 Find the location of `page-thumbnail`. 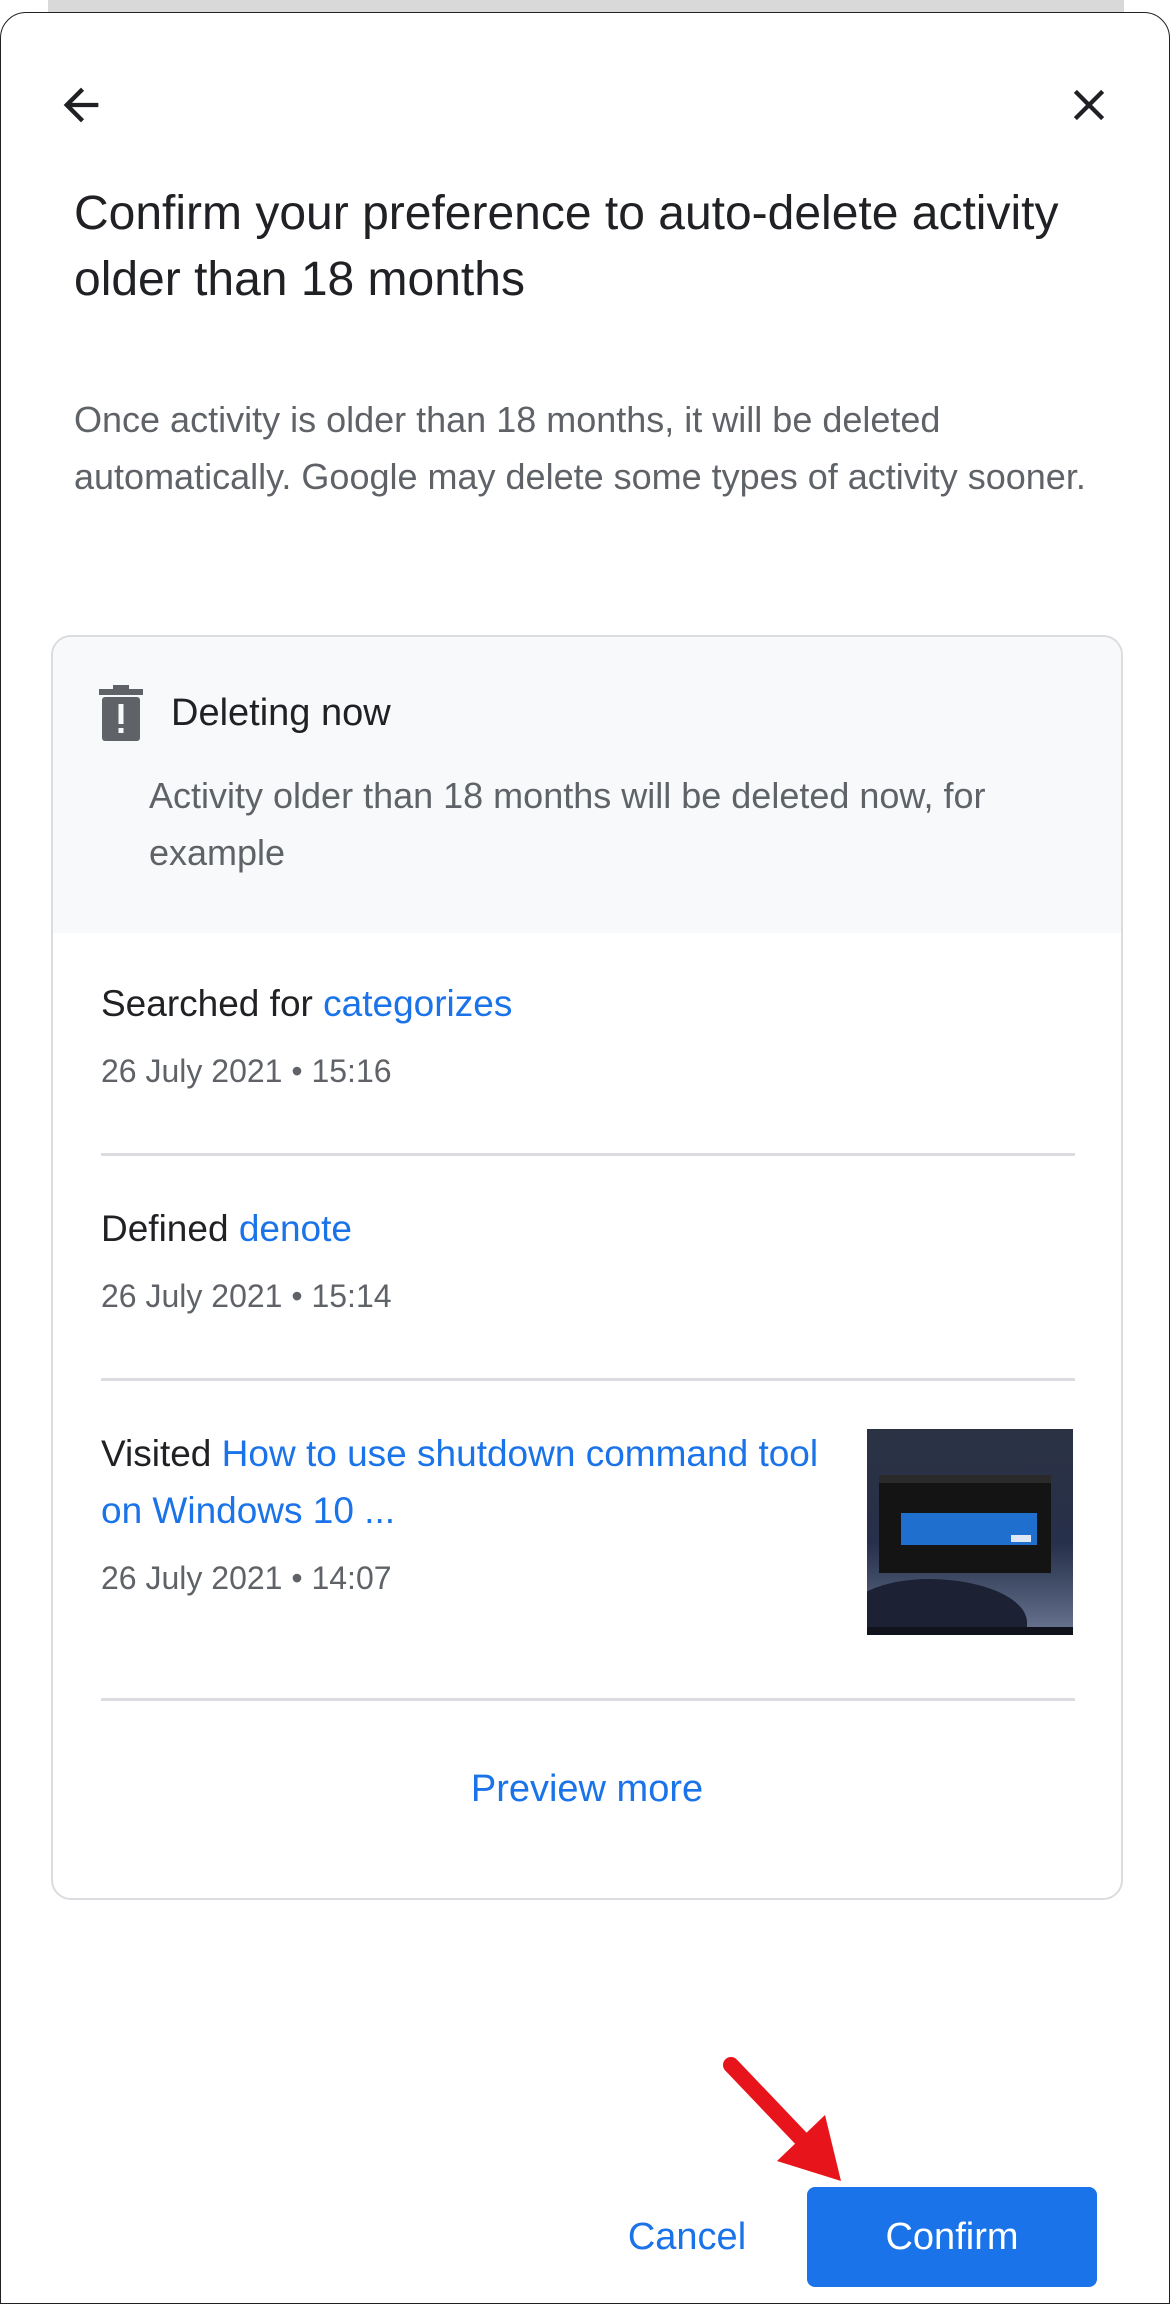

page-thumbnail is located at coordinates (970, 1532).